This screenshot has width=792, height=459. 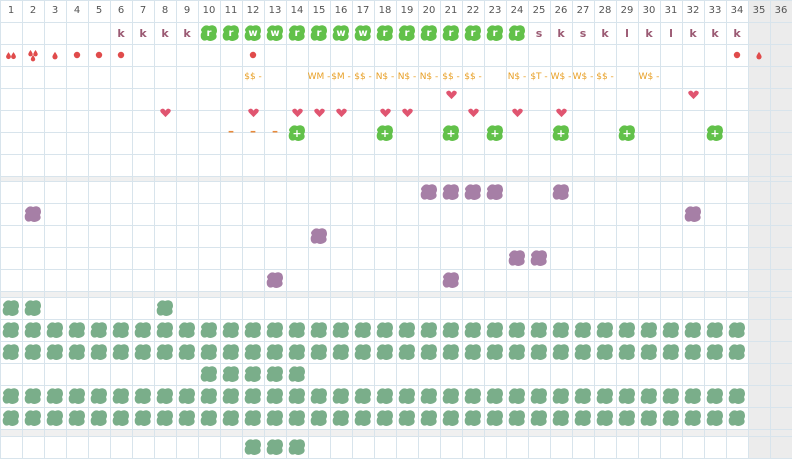 I want to click on price-tag: N$ -, so click(x=517, y=77).